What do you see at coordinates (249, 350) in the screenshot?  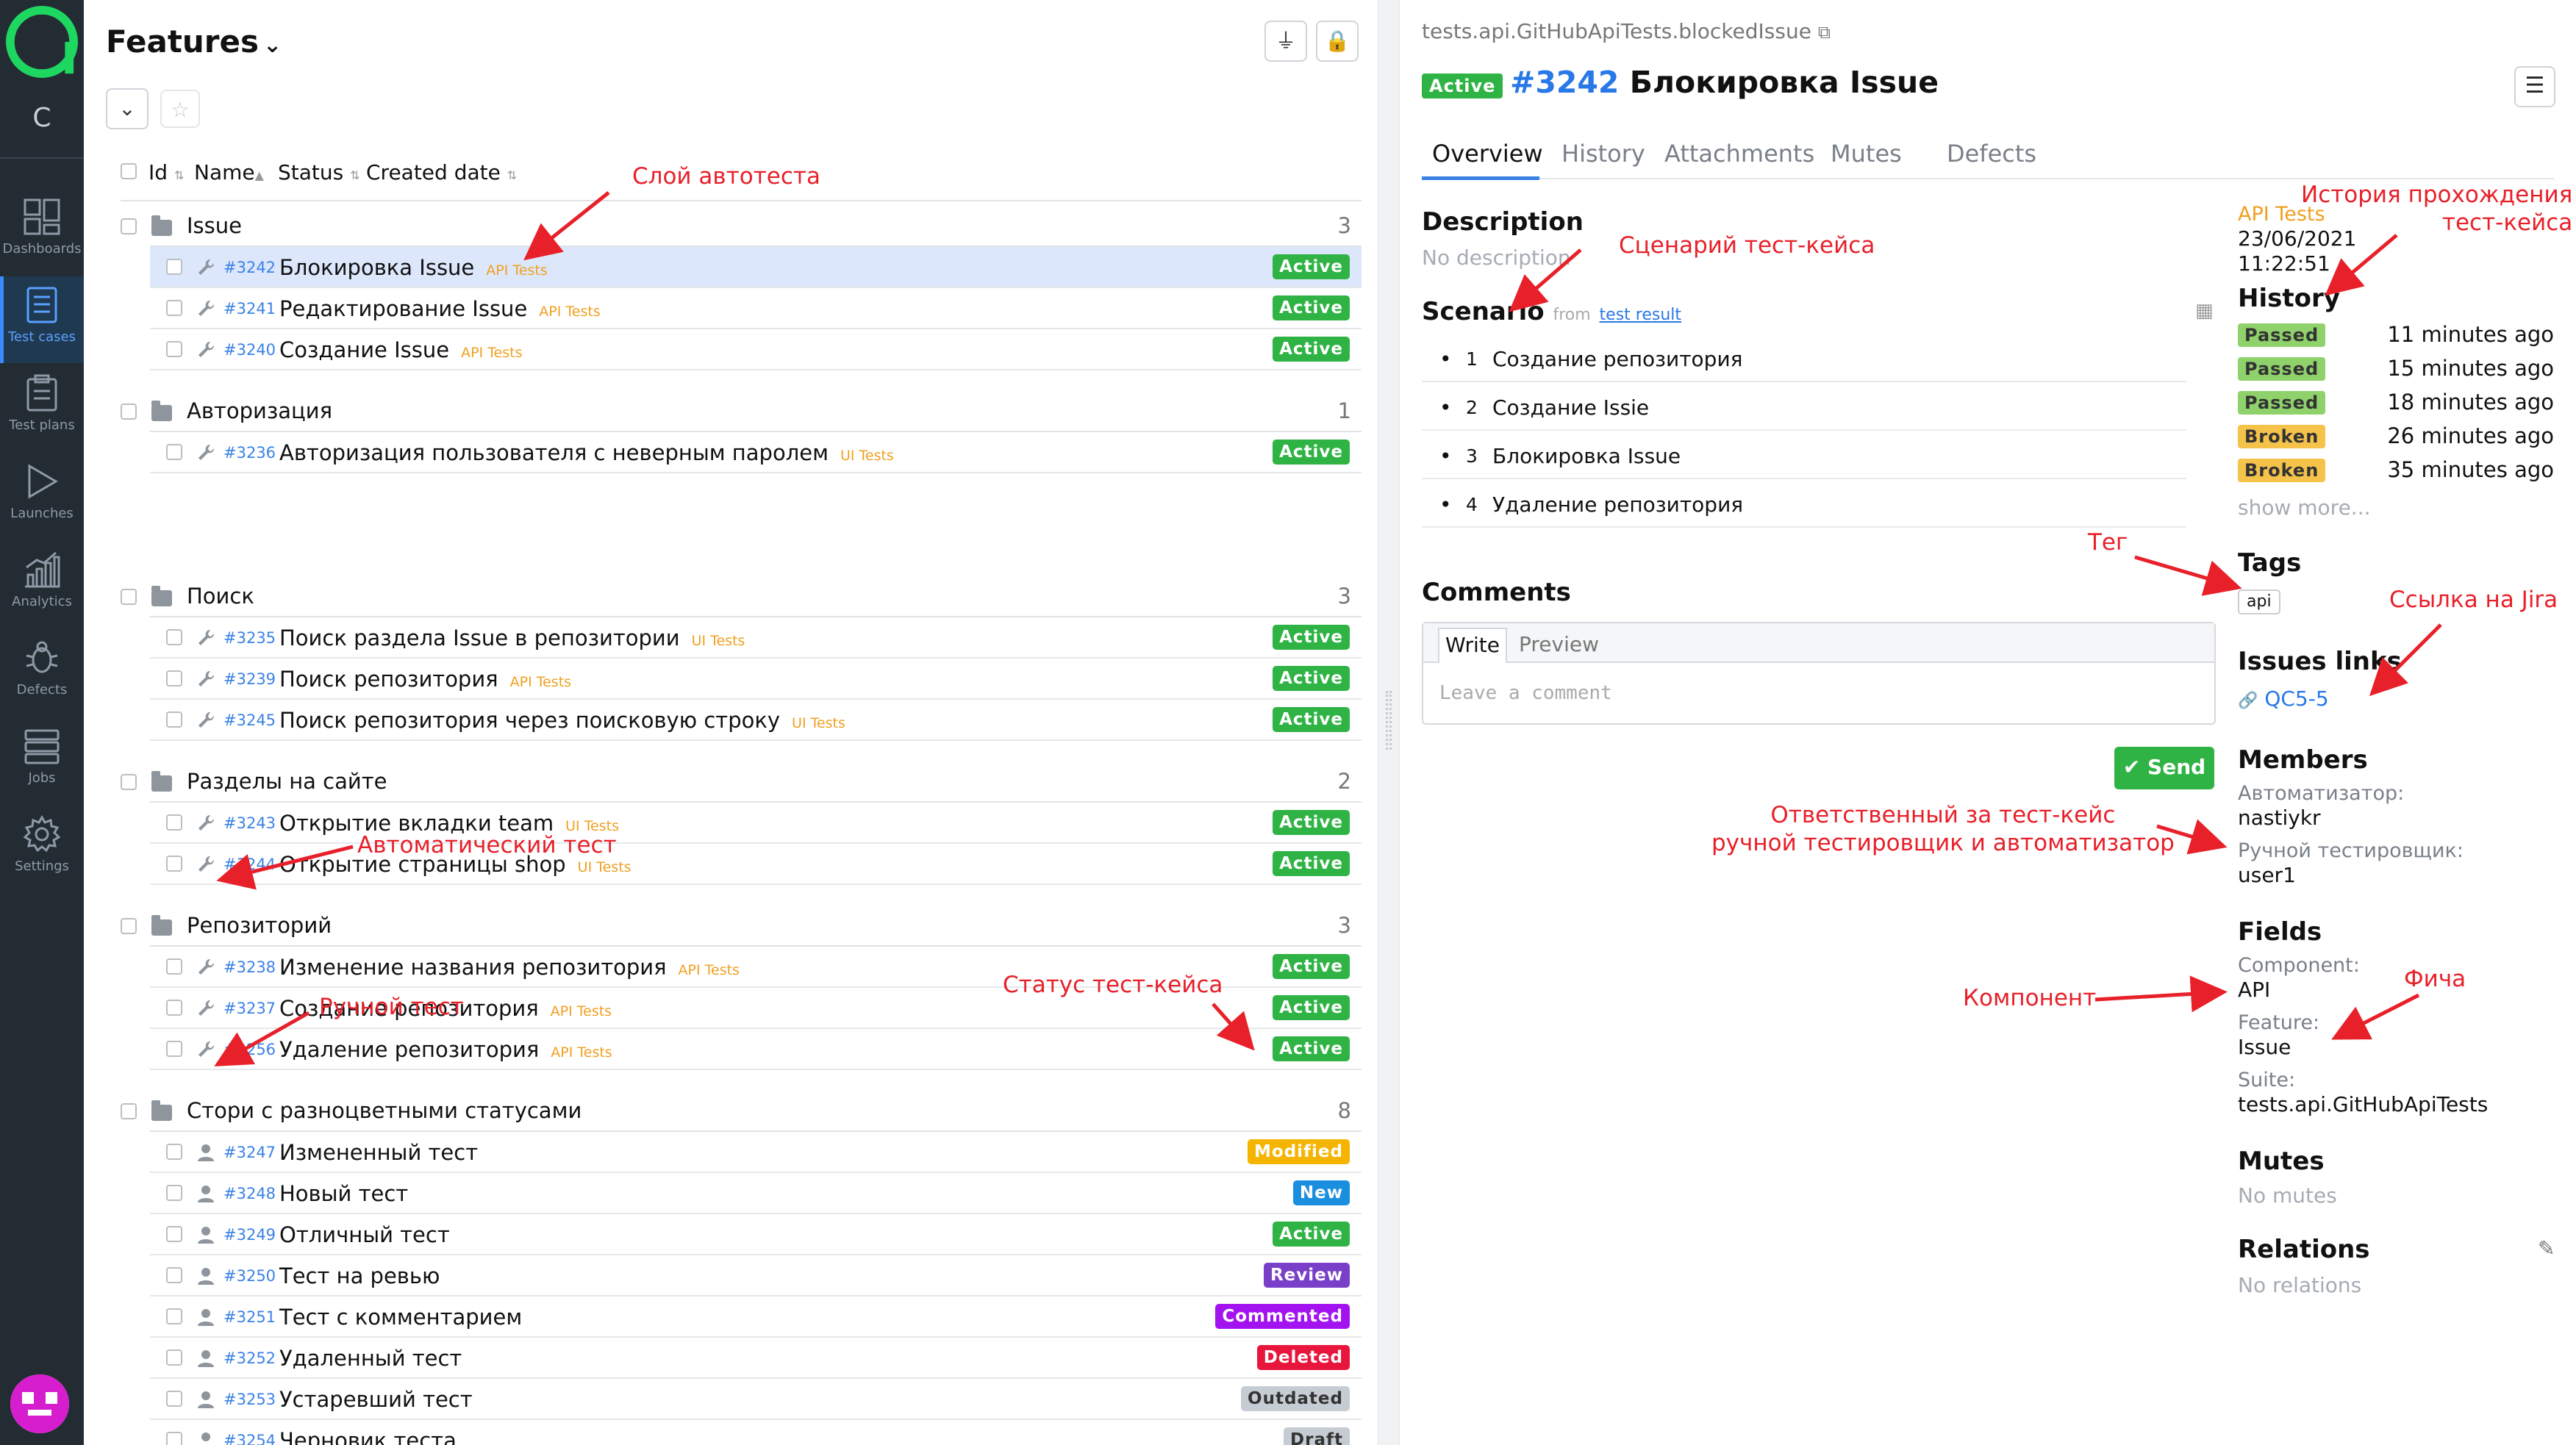 I see `test-case-id: #3240` at bounding box center [249, 350].